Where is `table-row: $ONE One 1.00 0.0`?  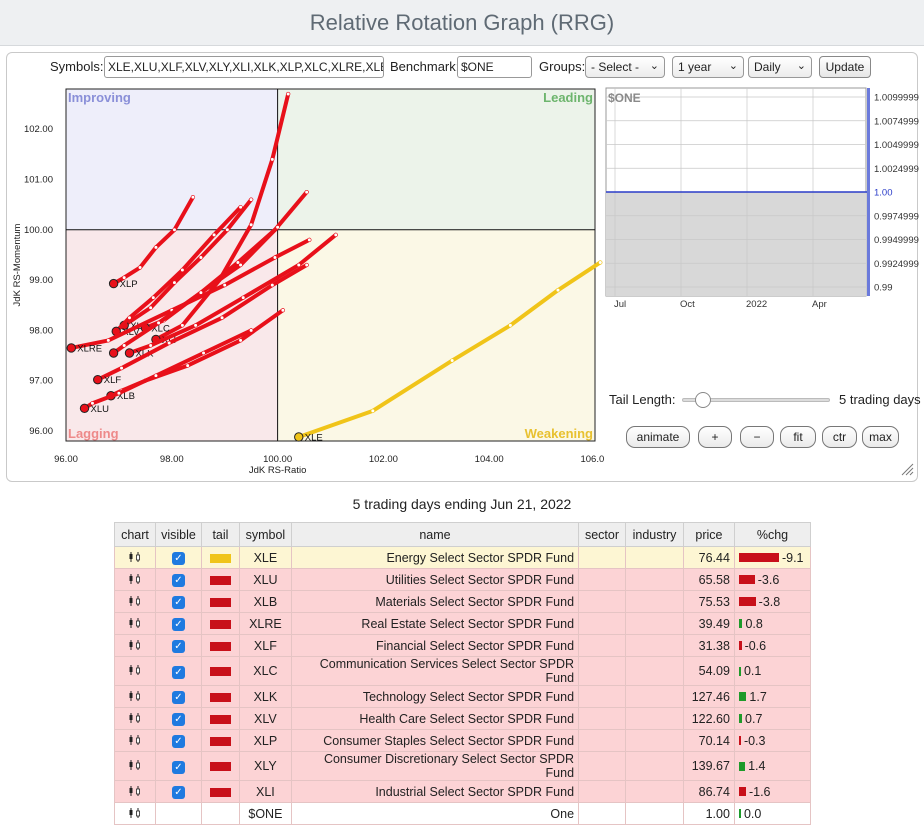 table-row: $ONE One 1.00 0.0 is located at coordinates (463, 813).